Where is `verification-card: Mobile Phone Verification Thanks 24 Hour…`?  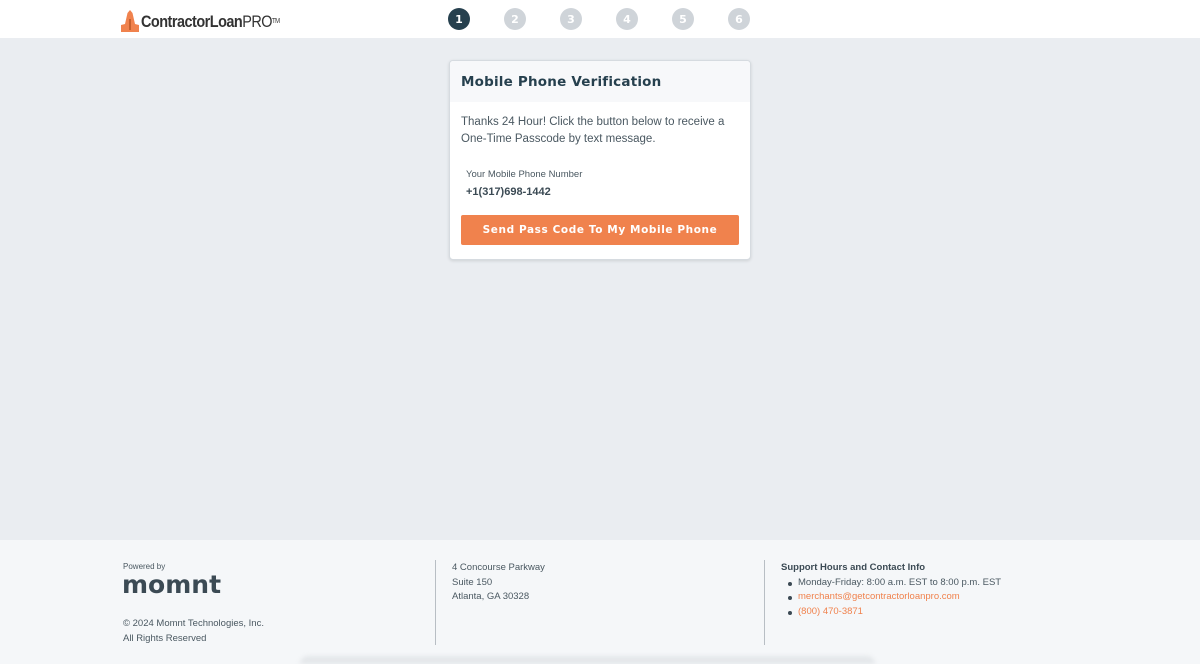
verification-card: Mobile Phone Verification Thanks 24 Hour… is located at coordinates (600, 160).